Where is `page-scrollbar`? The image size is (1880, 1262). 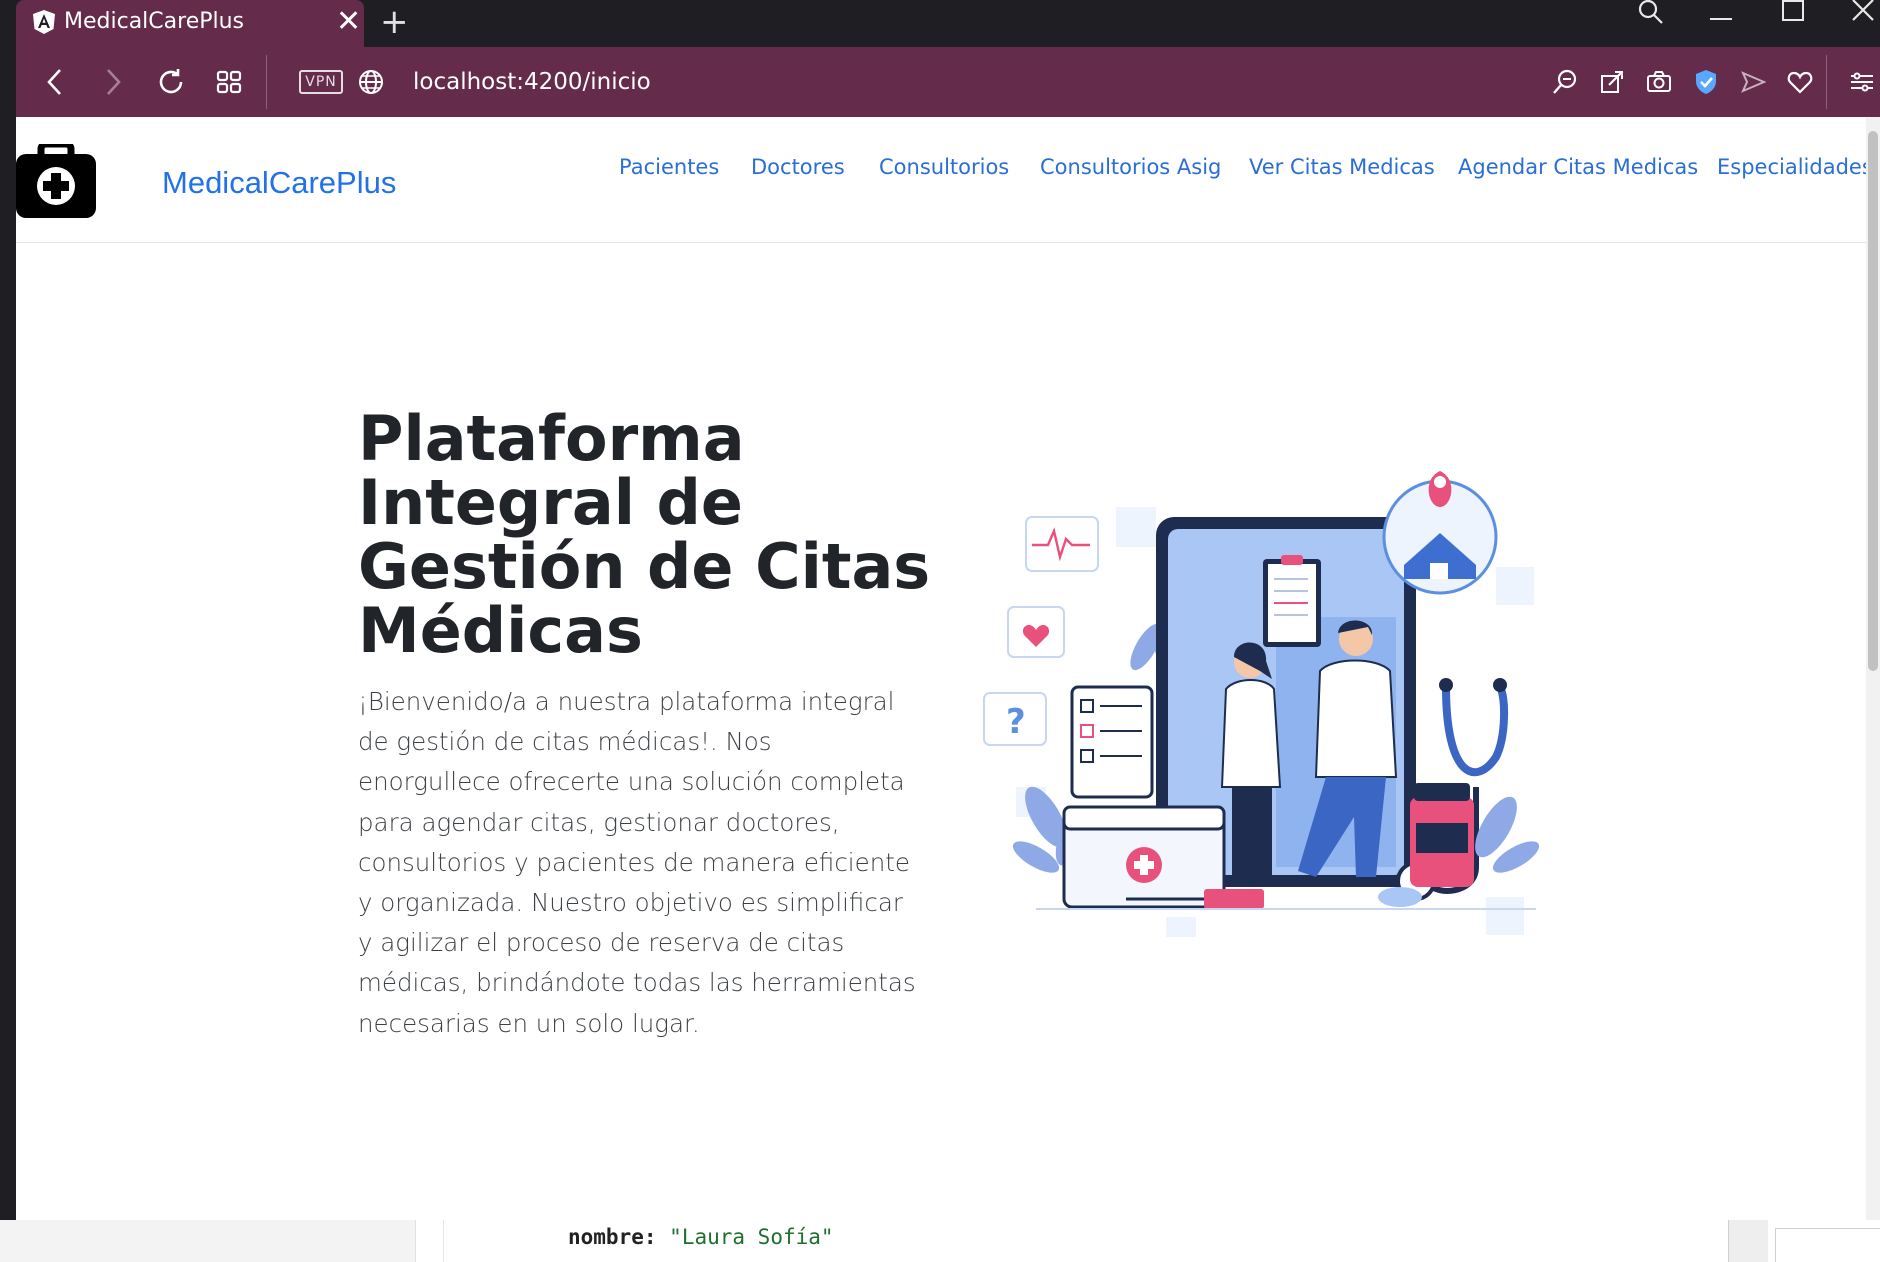 page-scrollbar is located at coordinates (1873, 668).